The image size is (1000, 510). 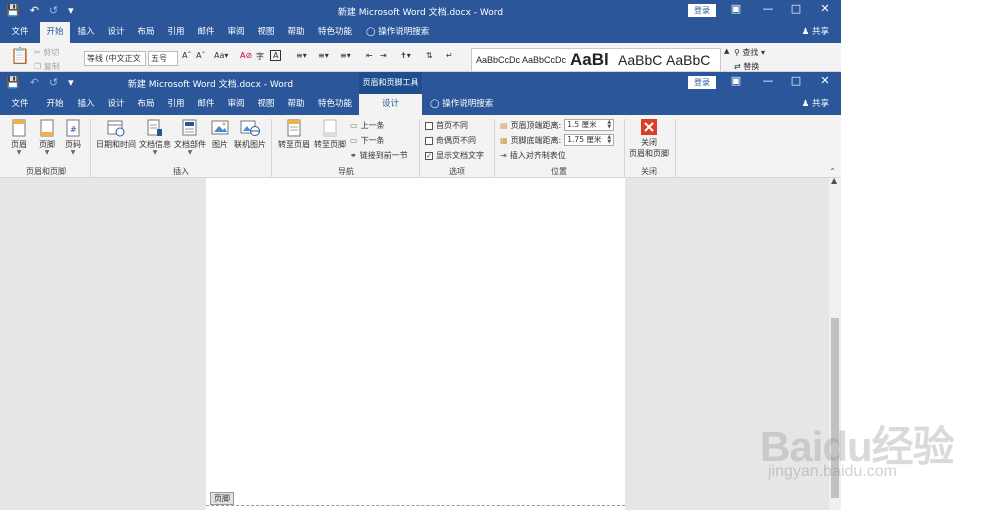 What do you see at coordinates (73, 128) in the screenshot?
I see `page-number-icon: #` at bounding box center [73, 128].